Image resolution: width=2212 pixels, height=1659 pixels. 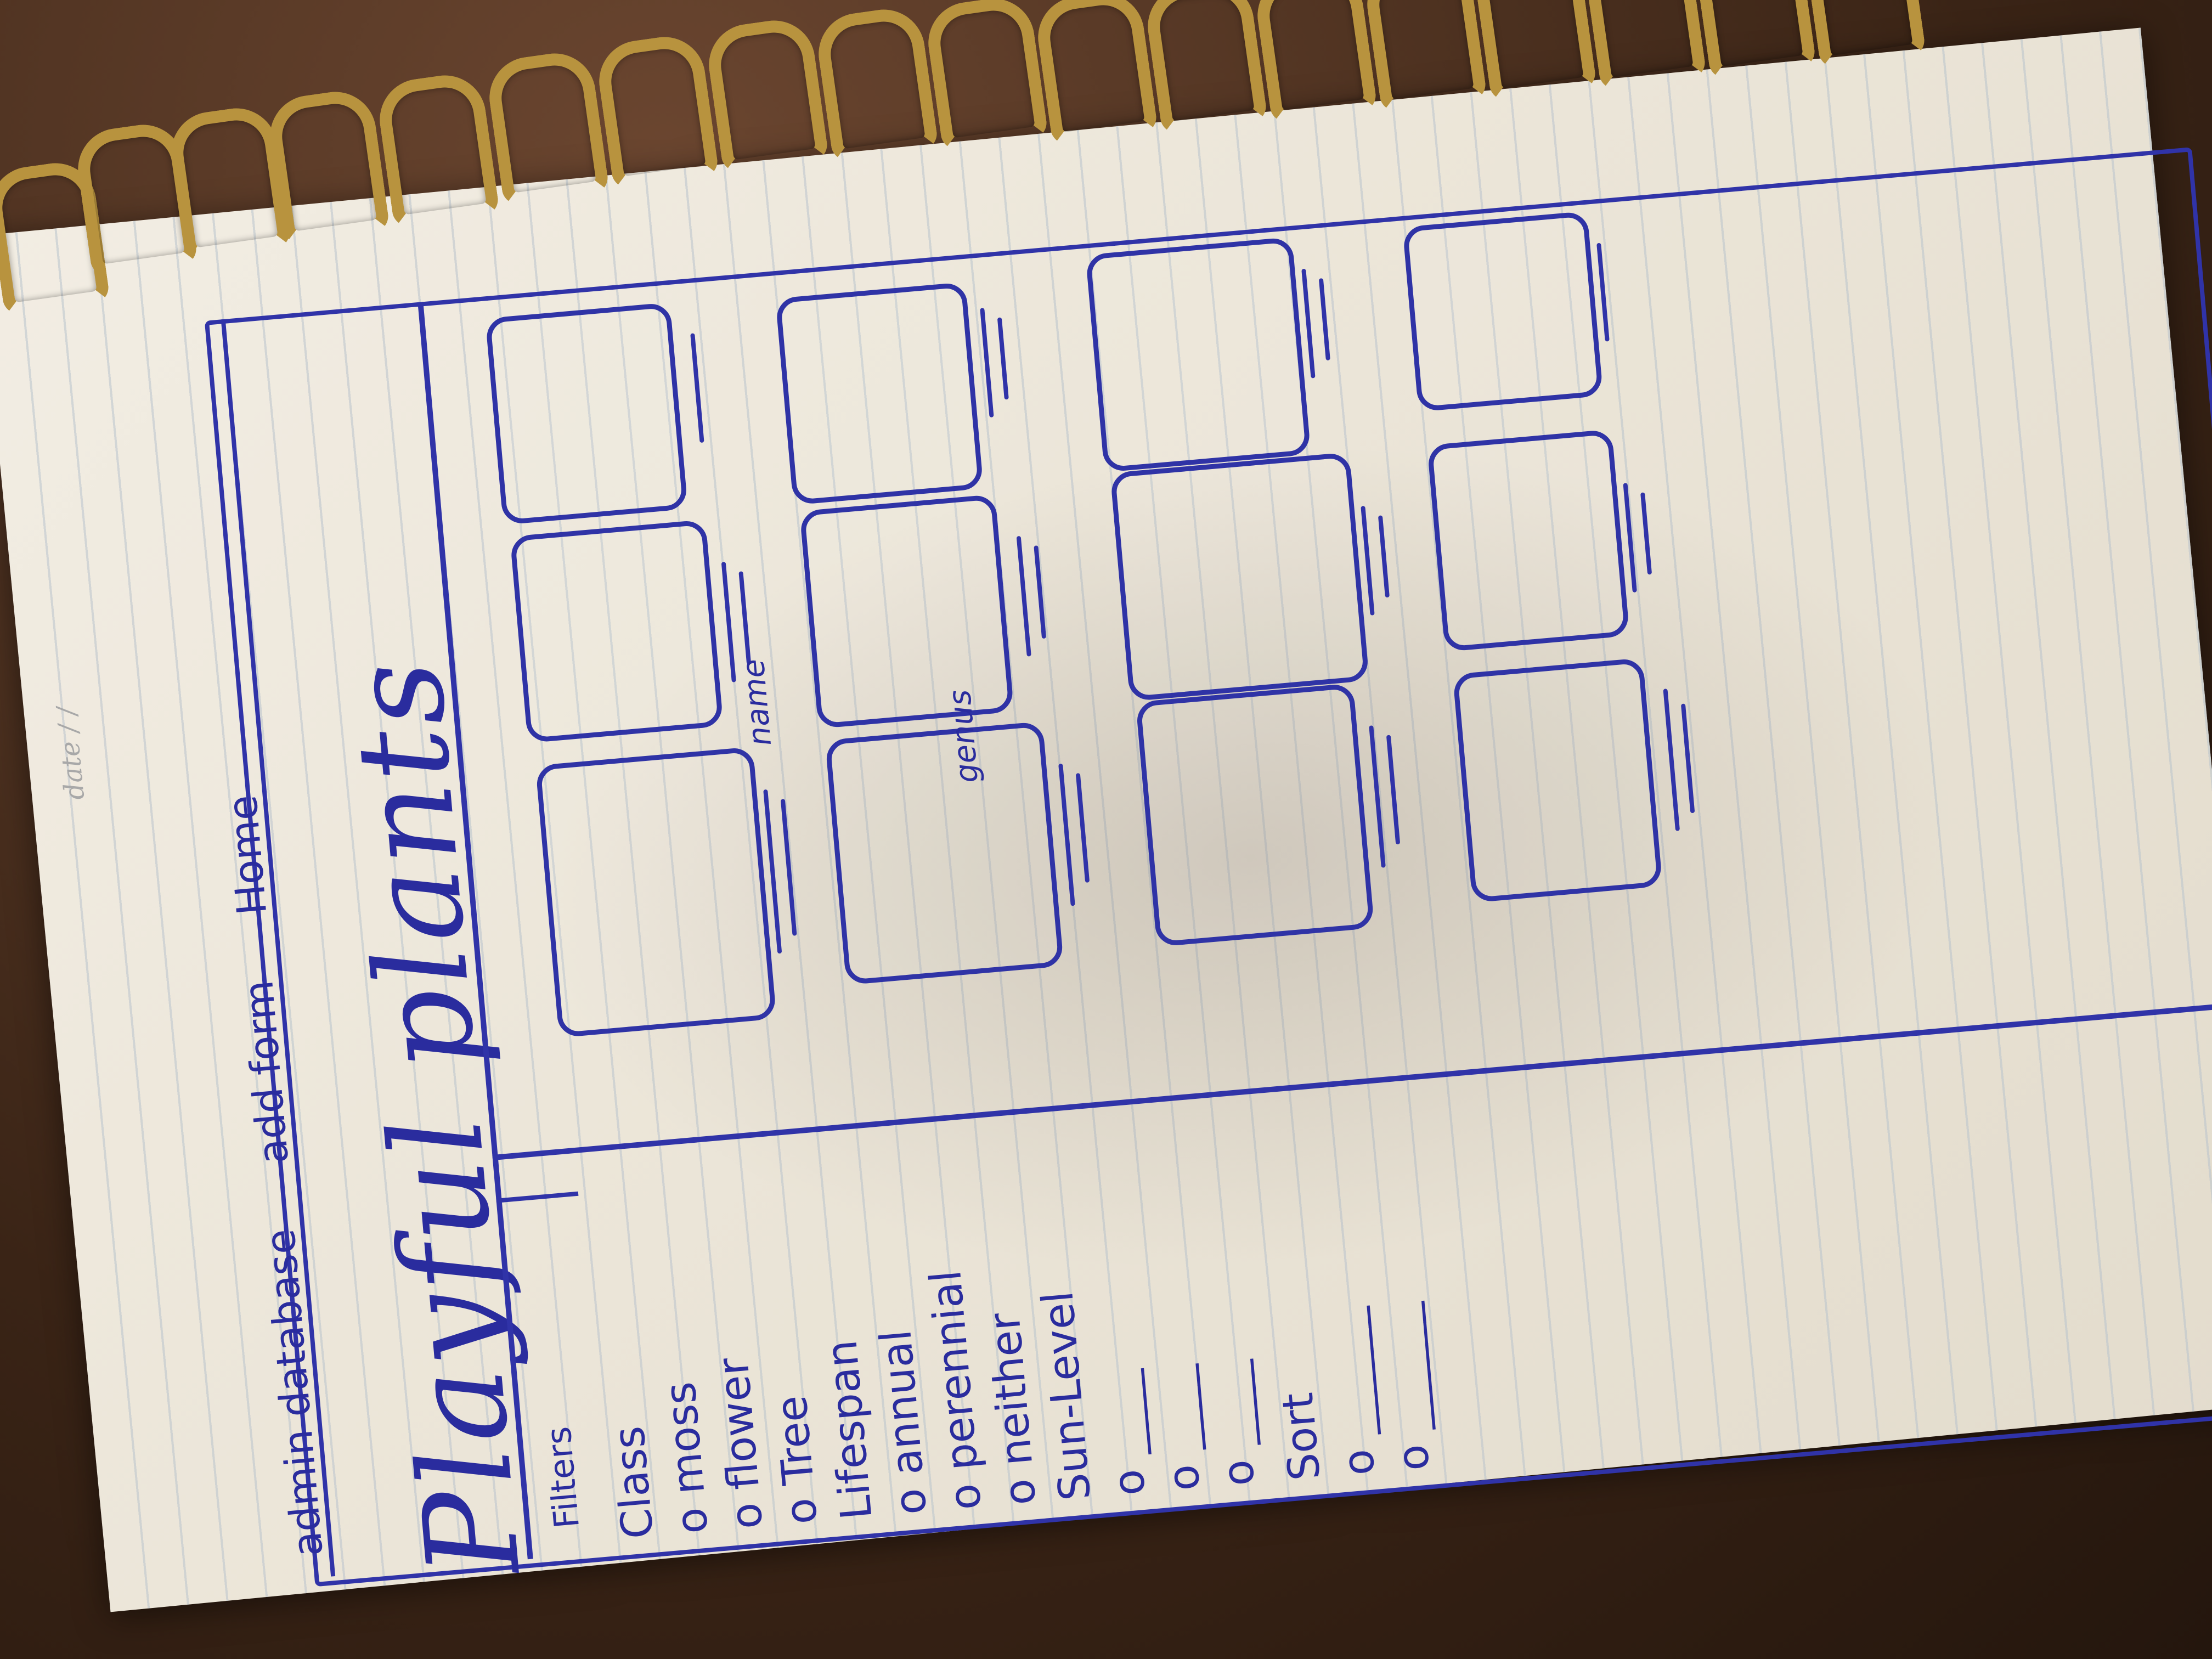 What do you see at coordinates (757, 703) in the screenshot?
I see `annotation-name: name` at bounding box center [757, 703].